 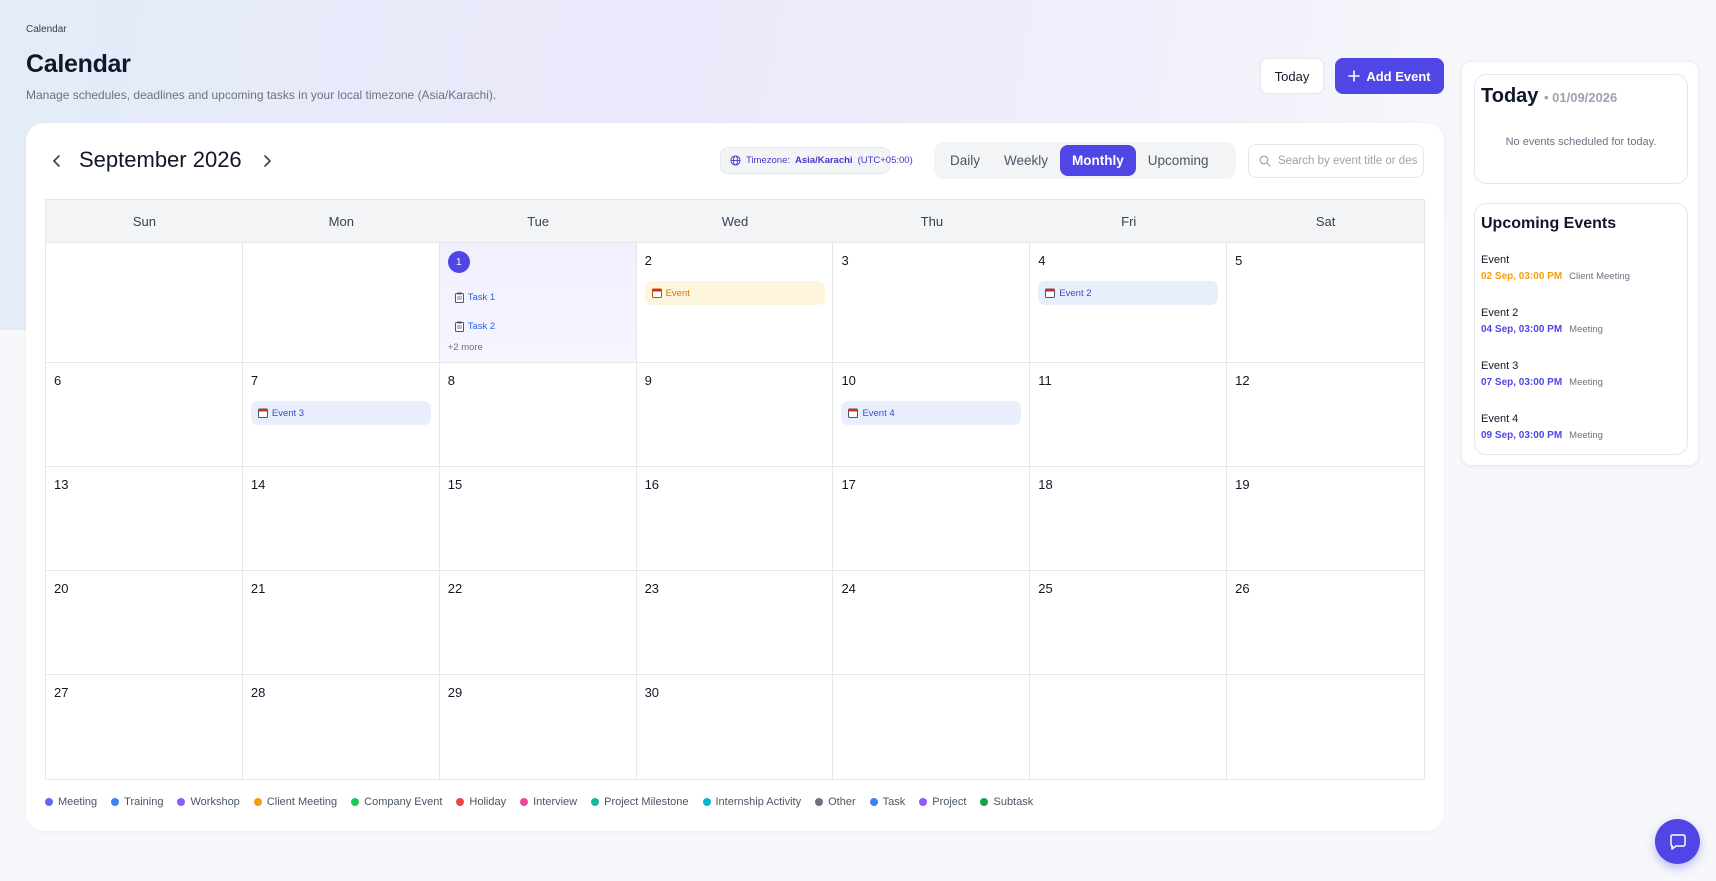 I want to click on day-cell: 6, so click(x=144, y=414).